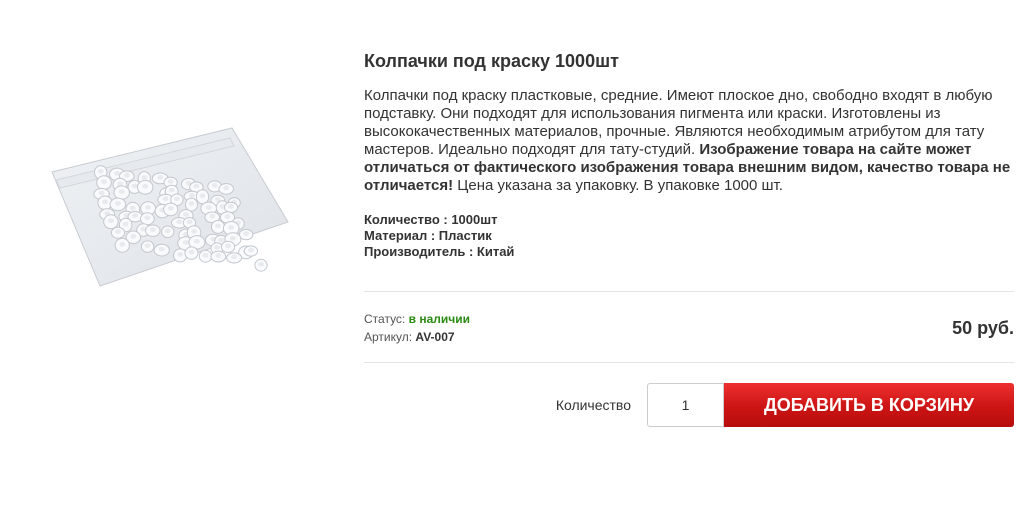 The image size is (1024, 512). Describe the element at coordinates (685, 405) in the screenshot. I see `quantity-input` at that location.